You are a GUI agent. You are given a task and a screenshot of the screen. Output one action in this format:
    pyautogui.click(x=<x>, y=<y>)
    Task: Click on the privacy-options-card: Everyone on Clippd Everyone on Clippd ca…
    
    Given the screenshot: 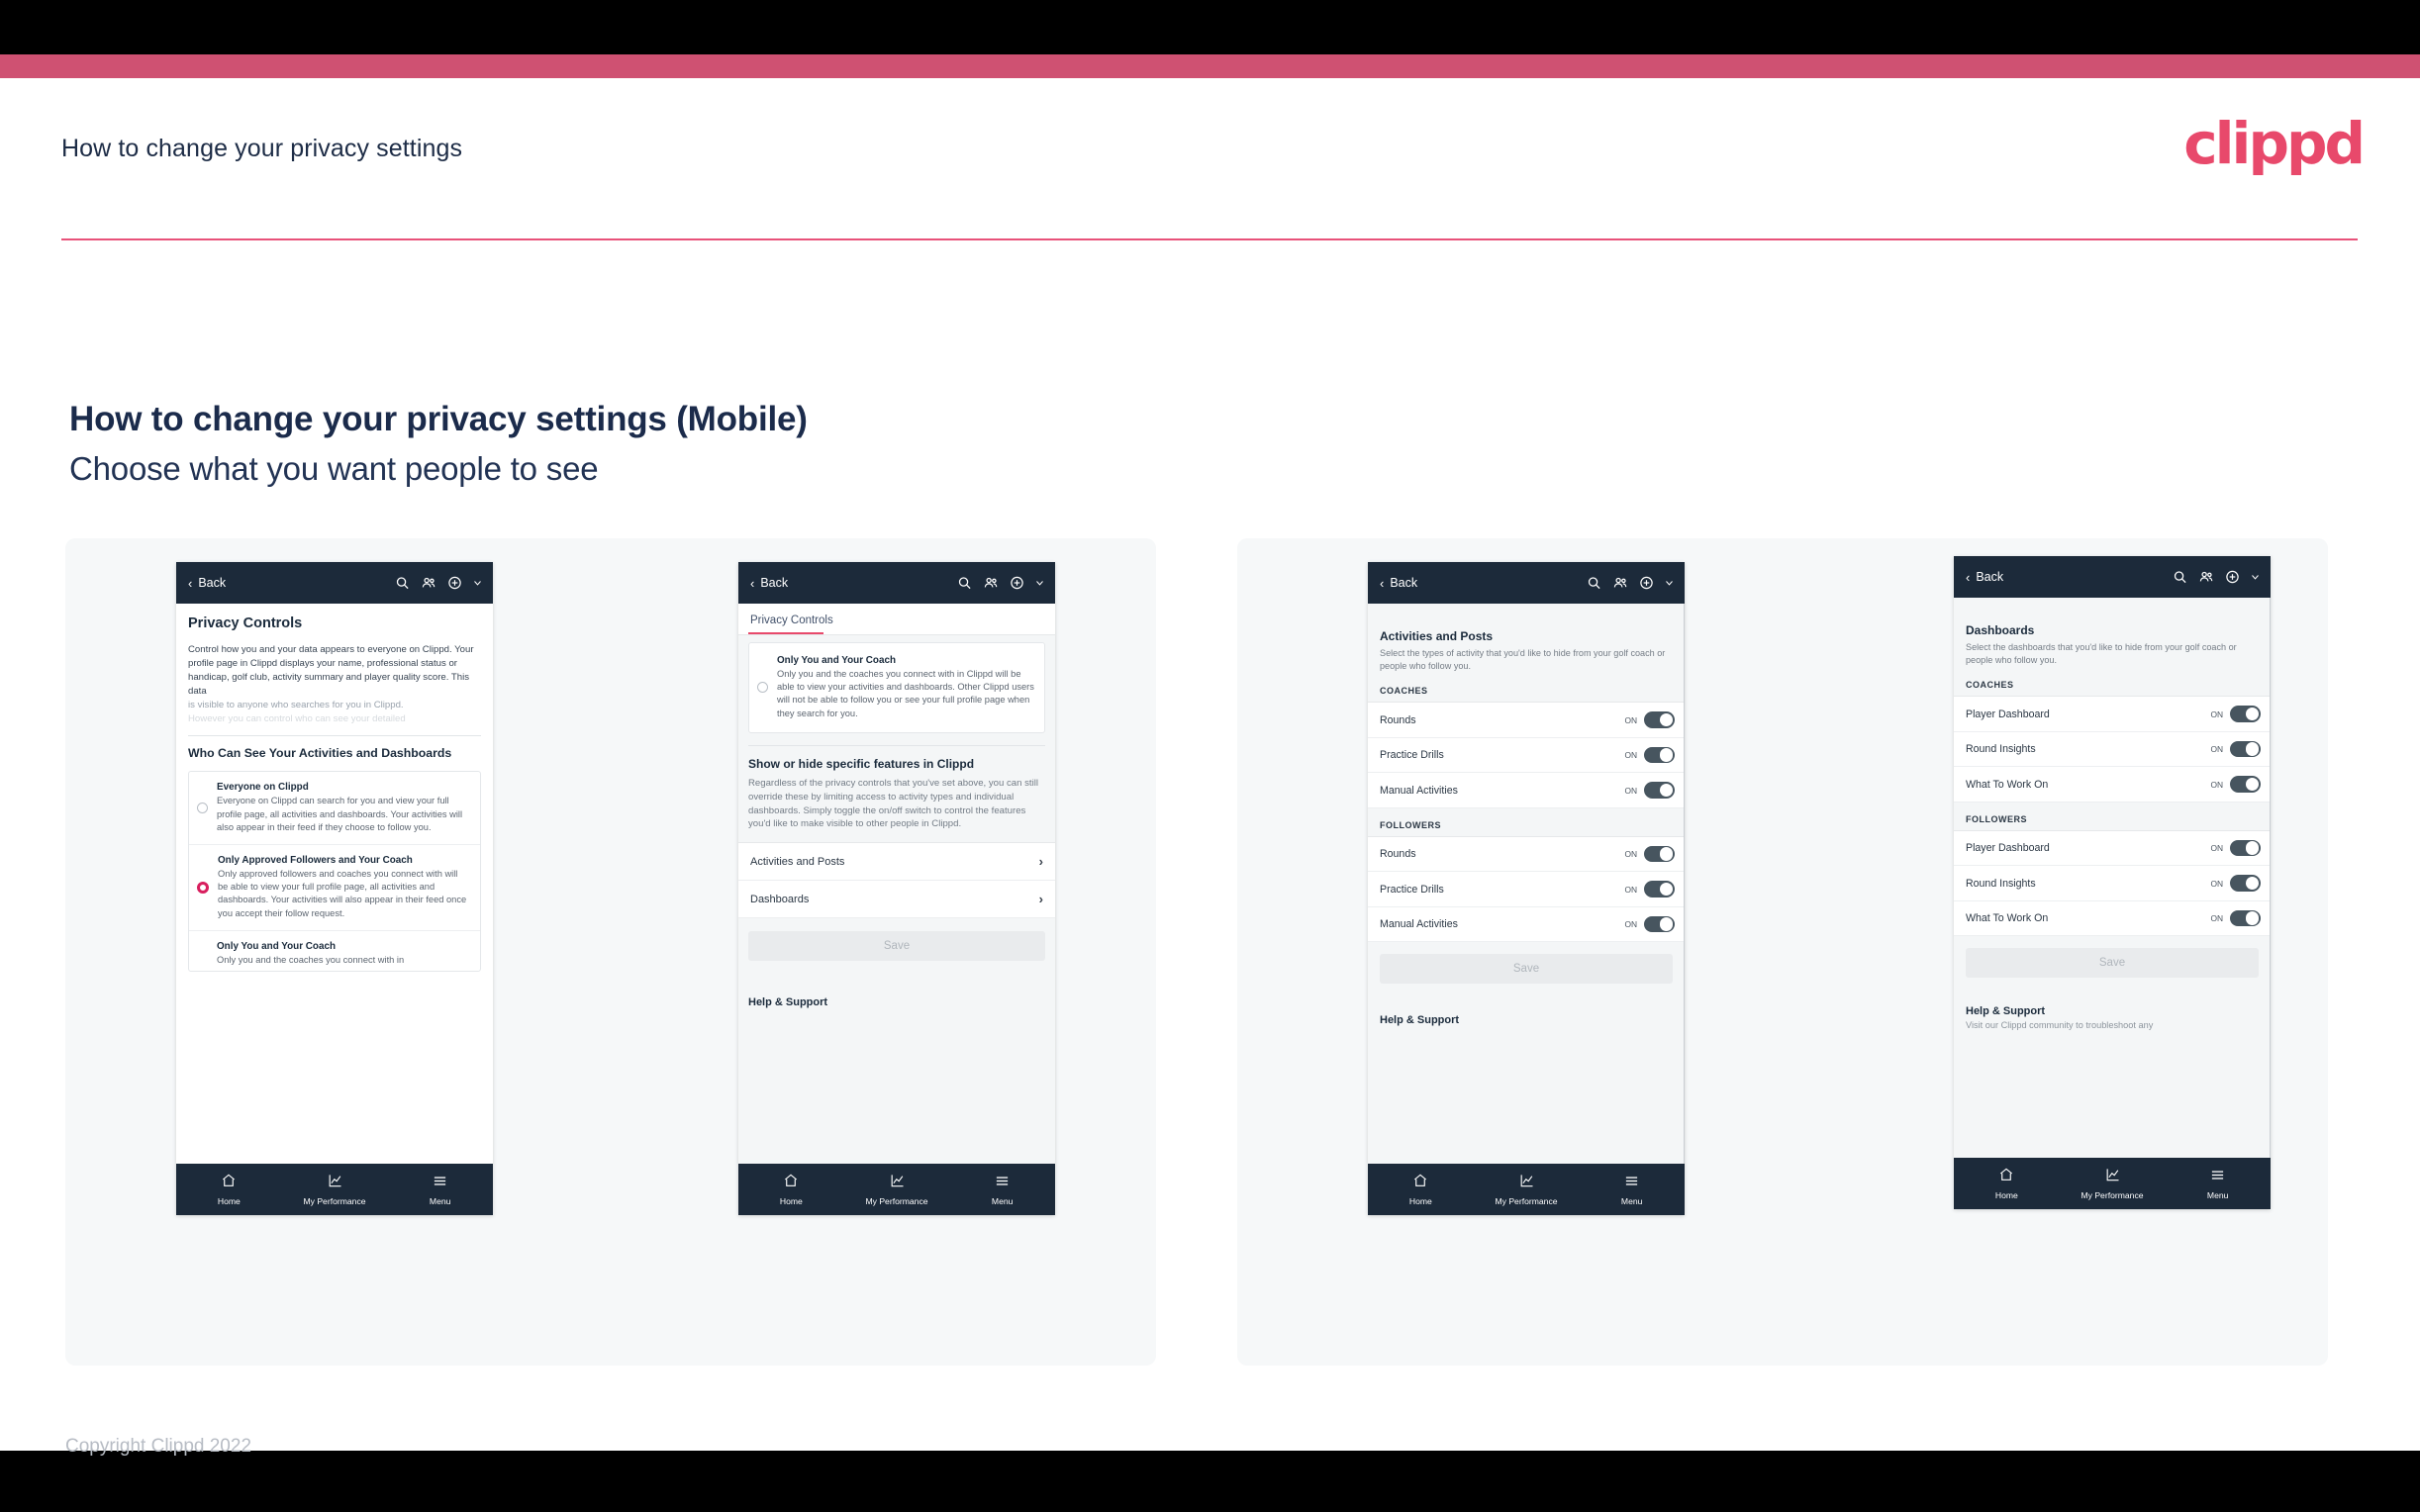 What is the action you would take?
    pyautogui.click(x=334, y=871)
    